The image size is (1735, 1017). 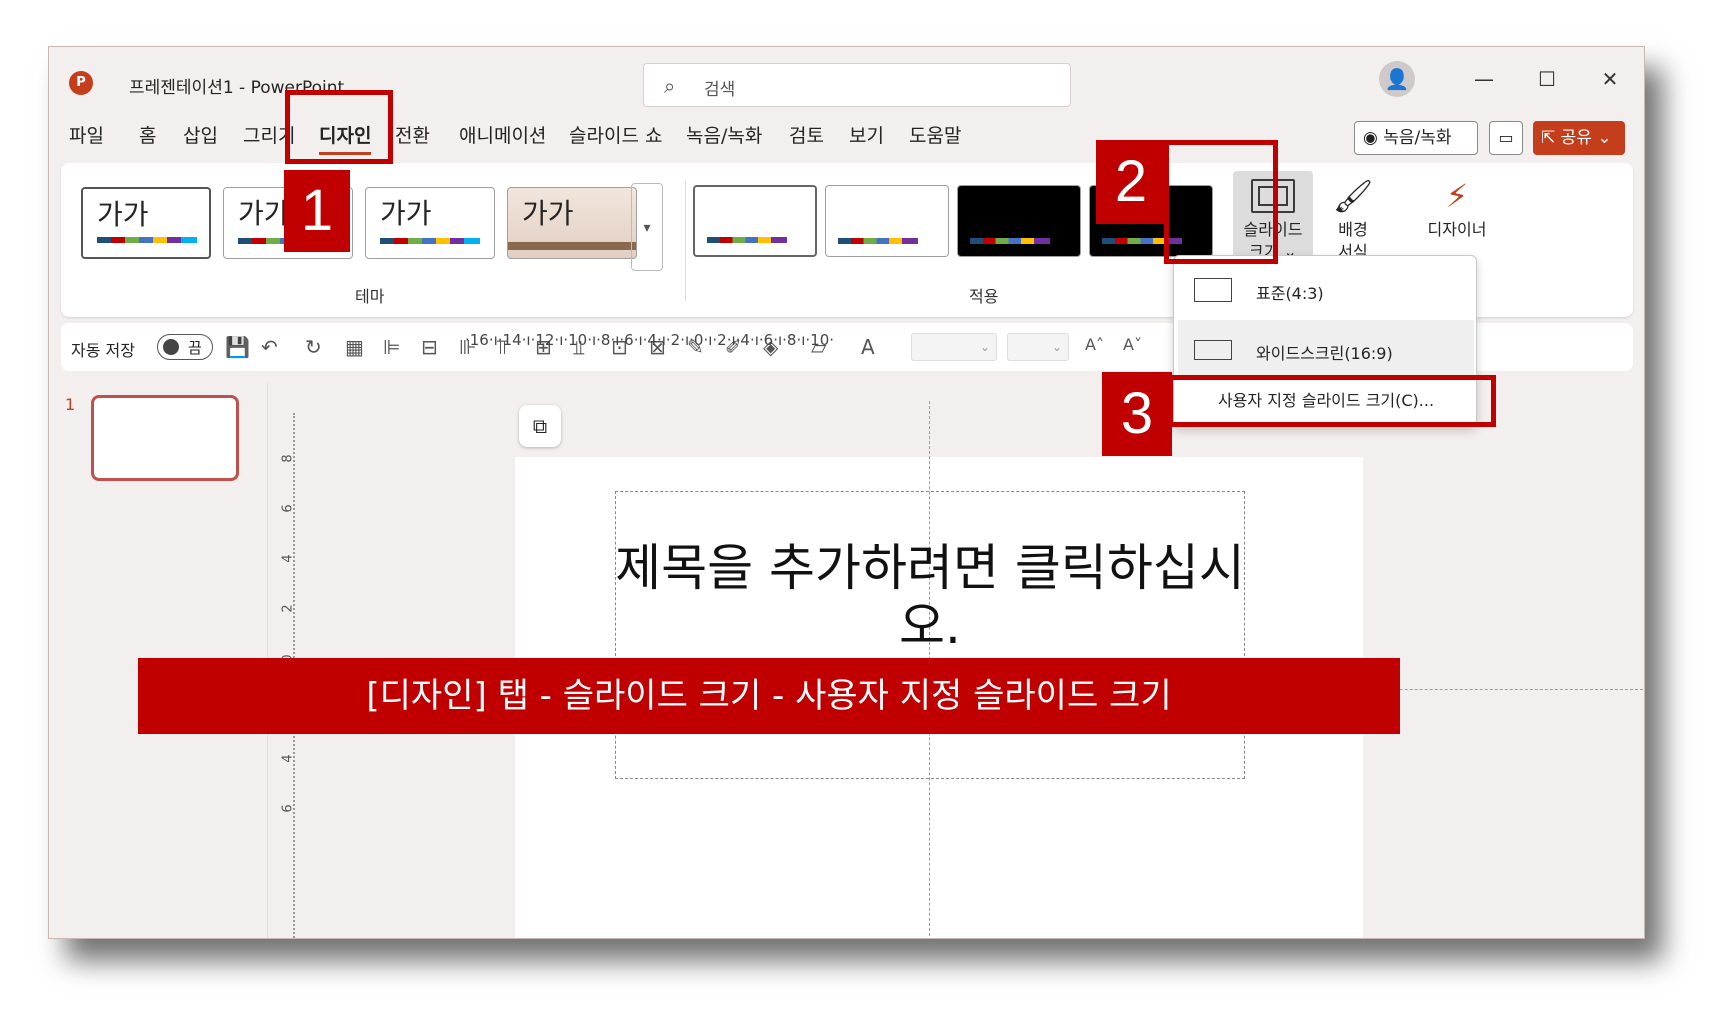 I want to click on step3-highlight, so click(x=1332, y=401).